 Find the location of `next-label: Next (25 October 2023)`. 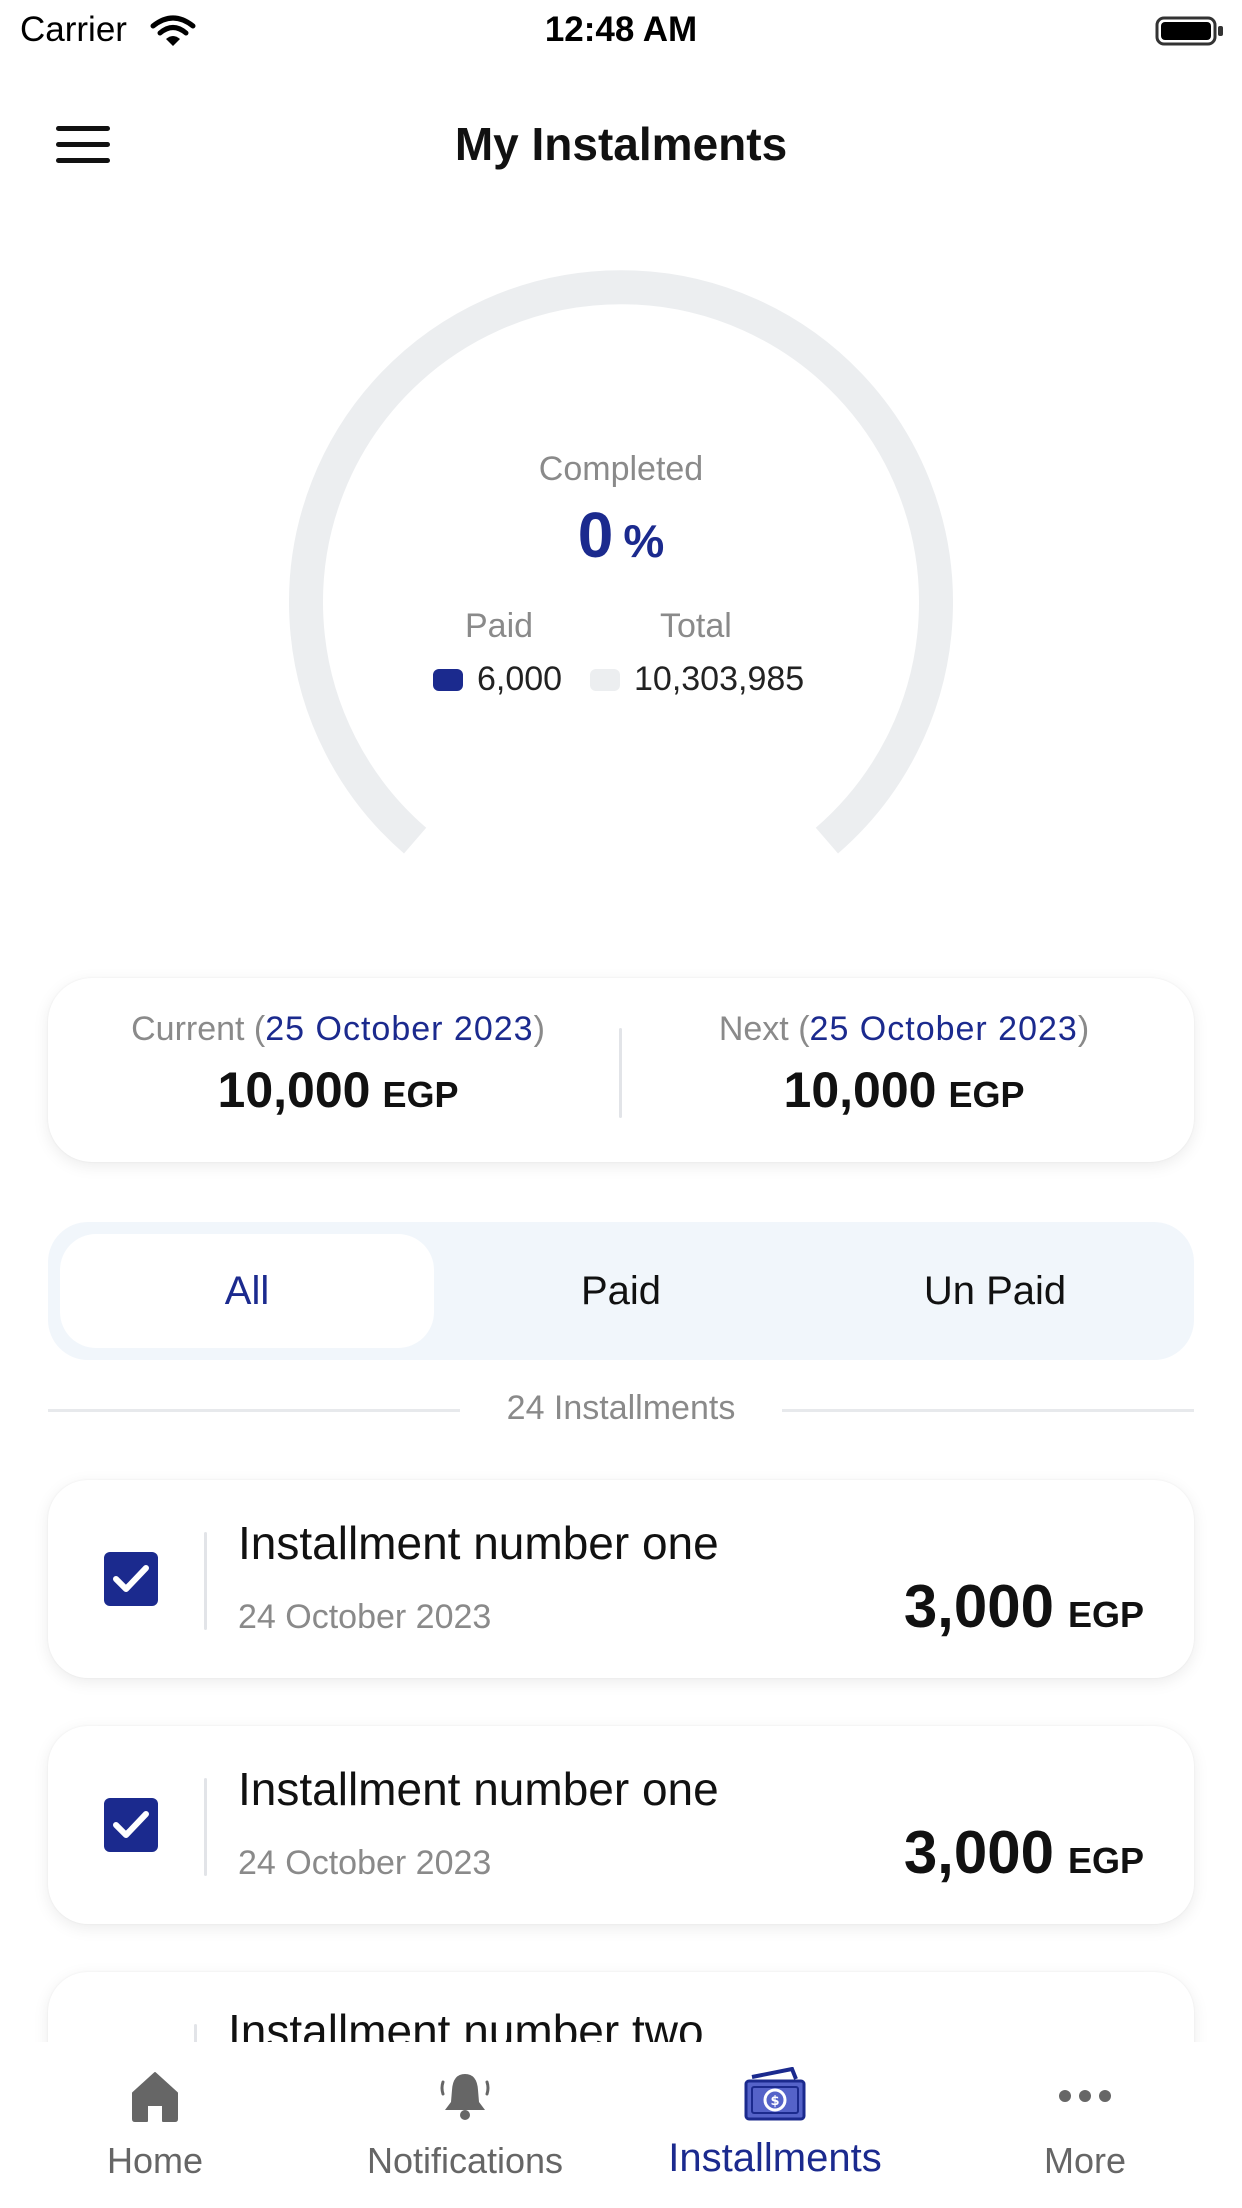

next-label: Next (25 October 2023) is located at coordinates (904, 1029).